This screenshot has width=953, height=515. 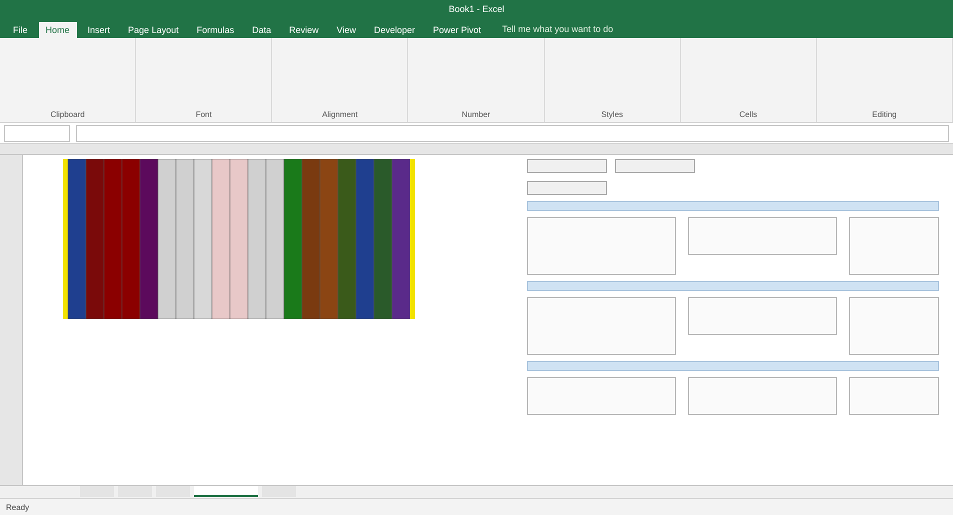 I want to click on ribbon-group-label: Styles, so click(x=612, y=114).